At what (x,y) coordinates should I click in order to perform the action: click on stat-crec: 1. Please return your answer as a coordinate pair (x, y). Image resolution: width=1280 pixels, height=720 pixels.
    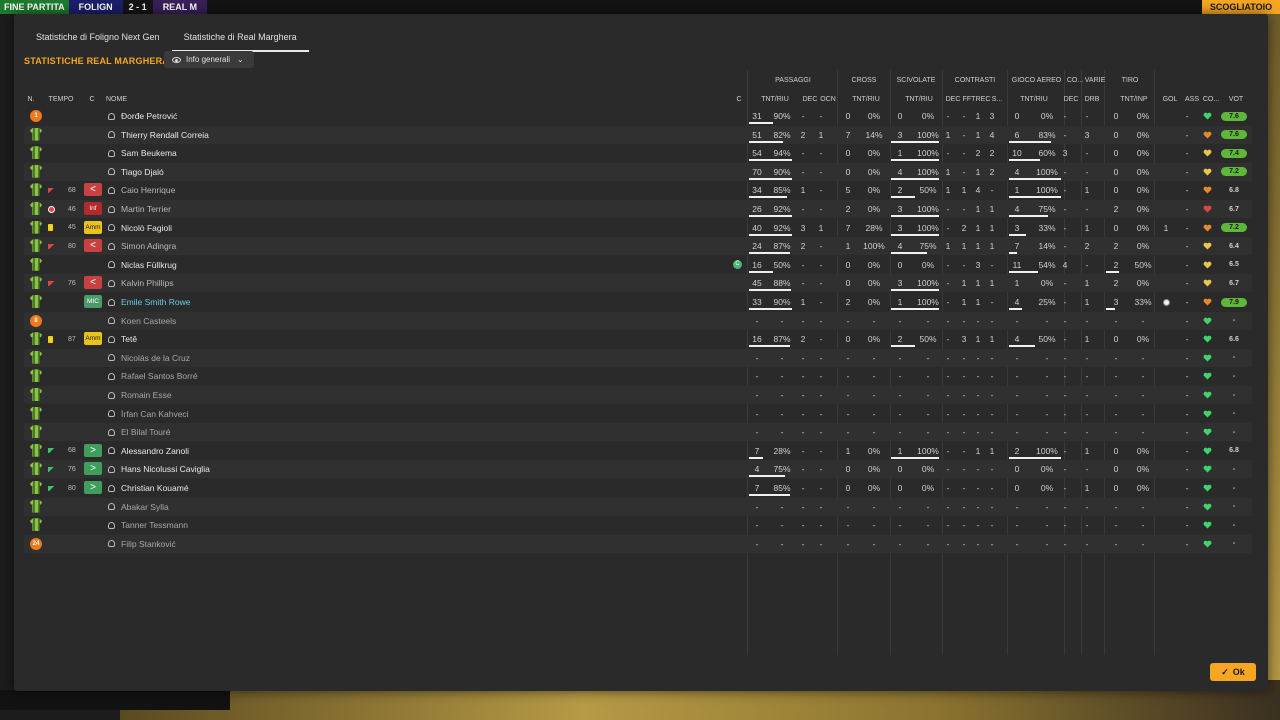
    Looking at the image, I should click on (978, 227).